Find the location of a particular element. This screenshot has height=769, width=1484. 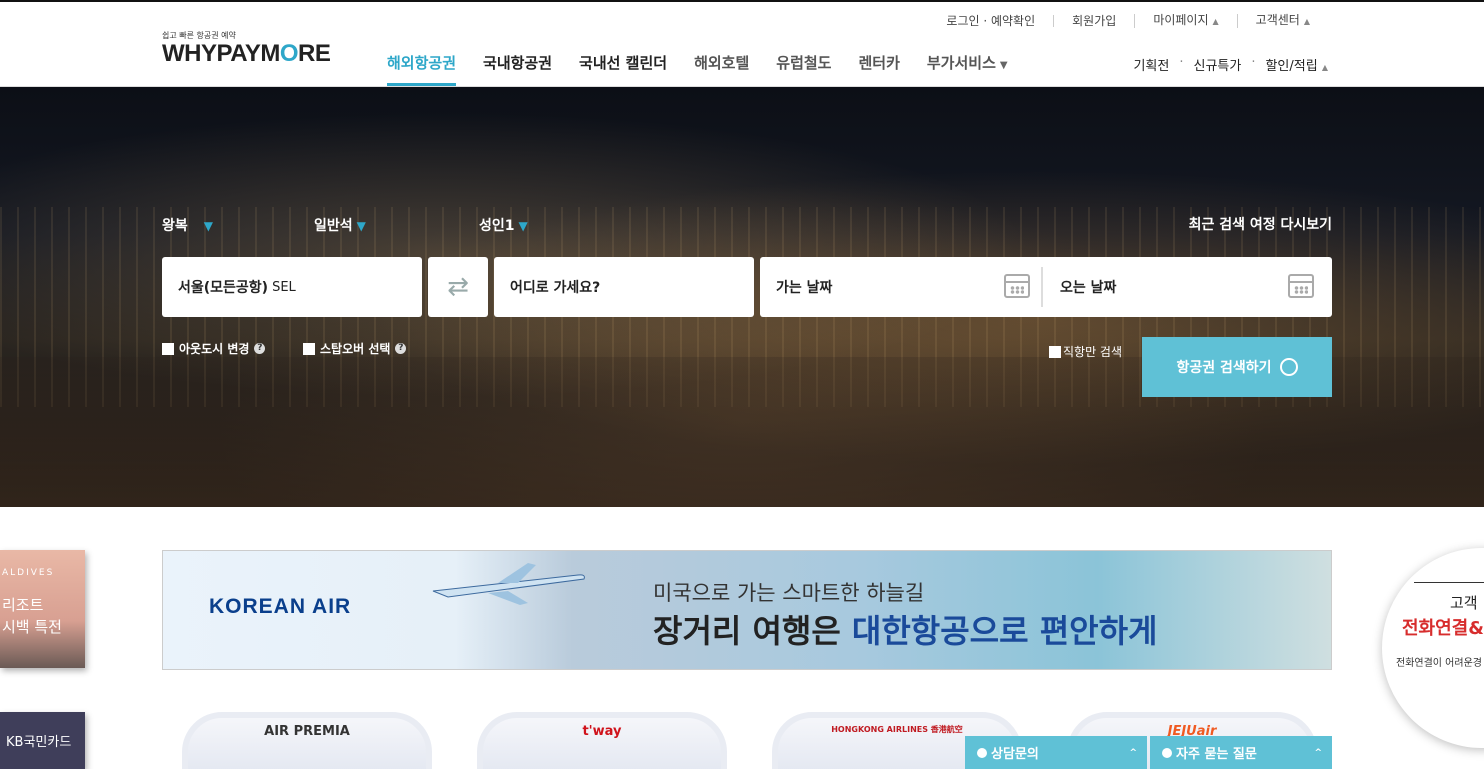

logo-prefix: WHYPAYM is located at coordinates (221, 53).